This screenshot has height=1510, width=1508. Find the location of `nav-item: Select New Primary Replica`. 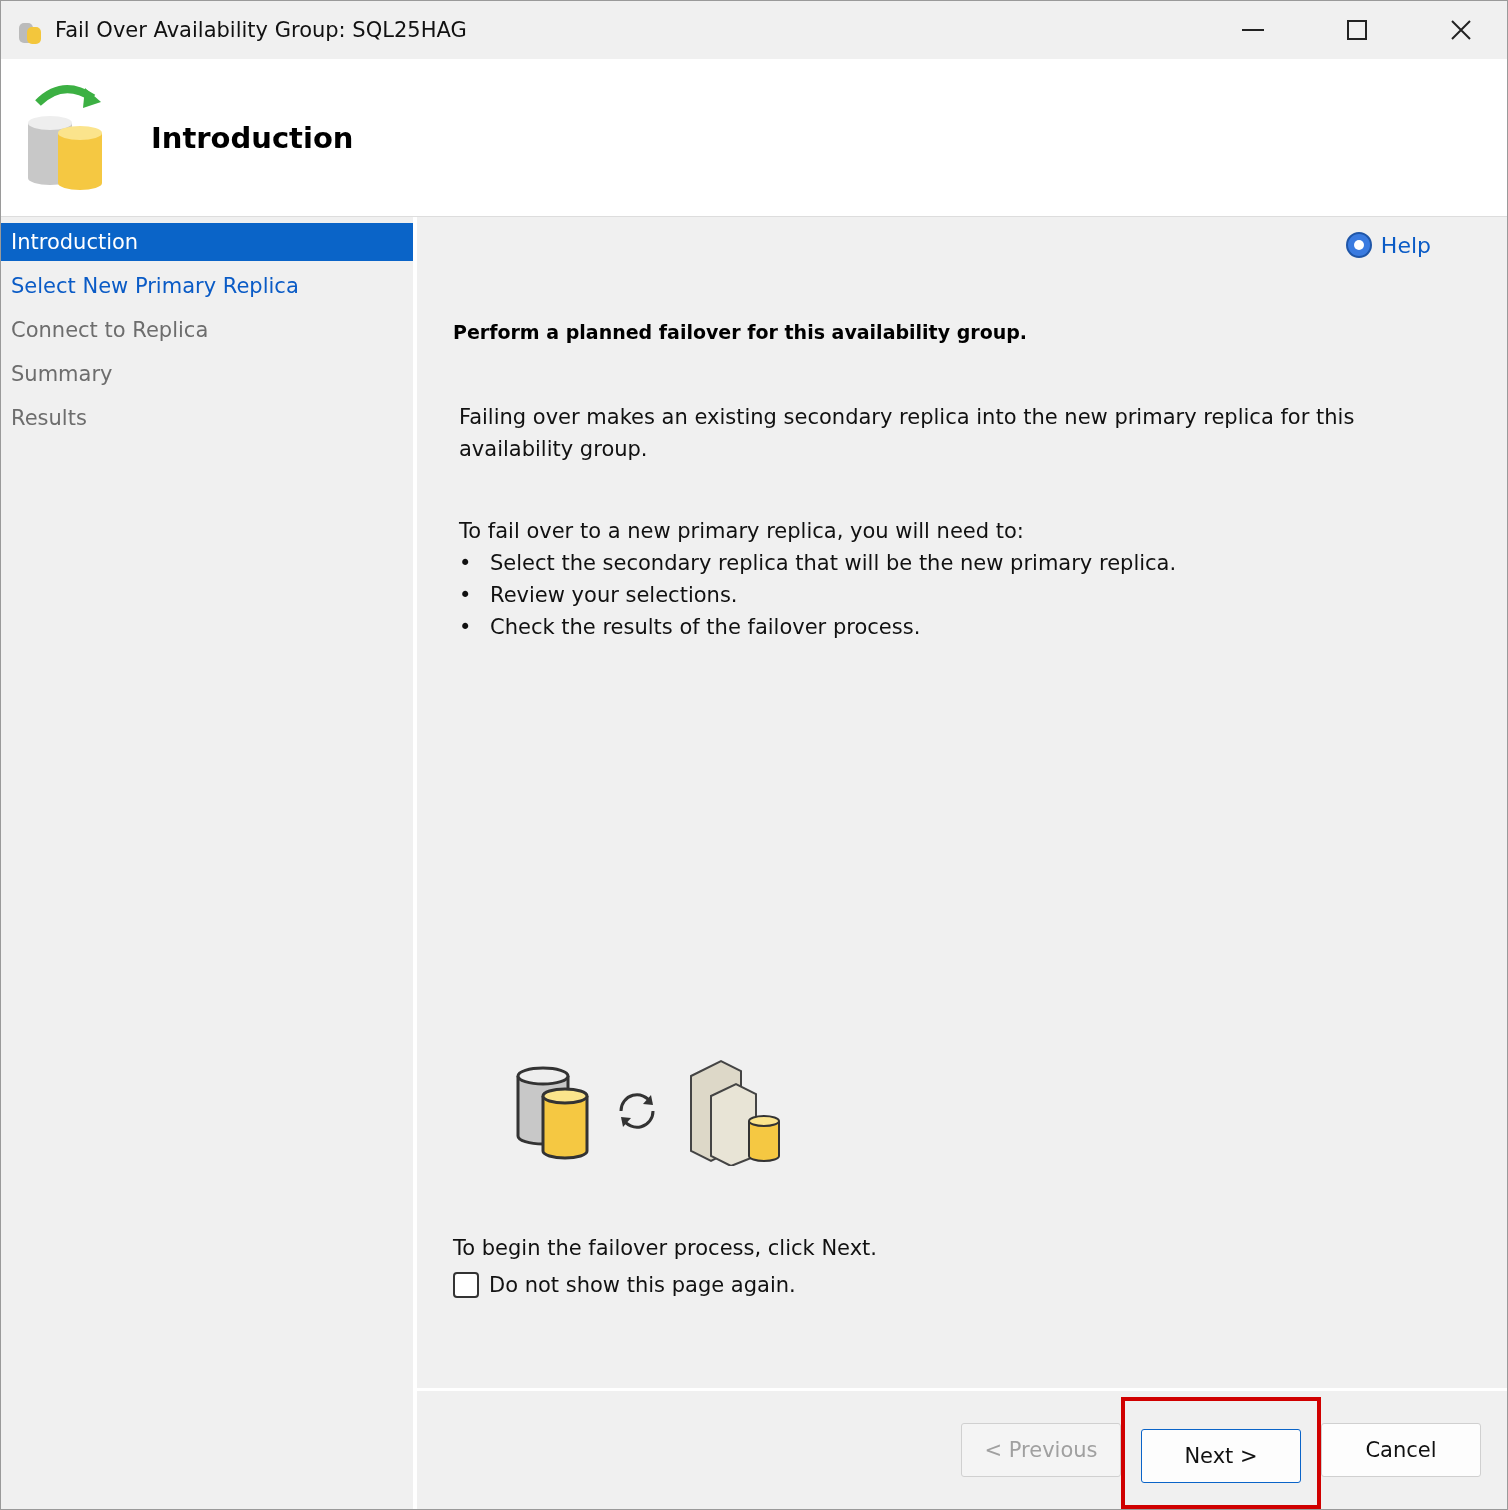

nav-item: Select New Primary Replica is located at coordinates (207, 286).